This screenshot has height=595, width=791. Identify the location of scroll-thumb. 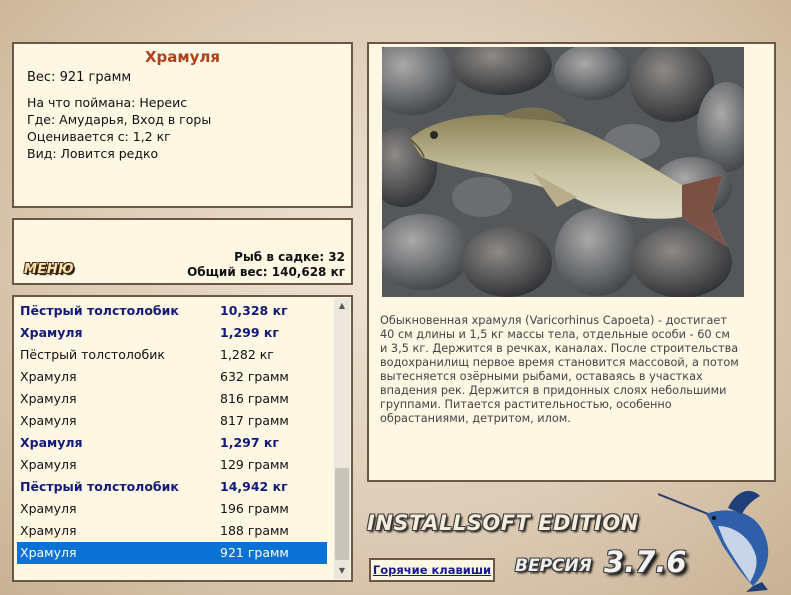
(342, 514).